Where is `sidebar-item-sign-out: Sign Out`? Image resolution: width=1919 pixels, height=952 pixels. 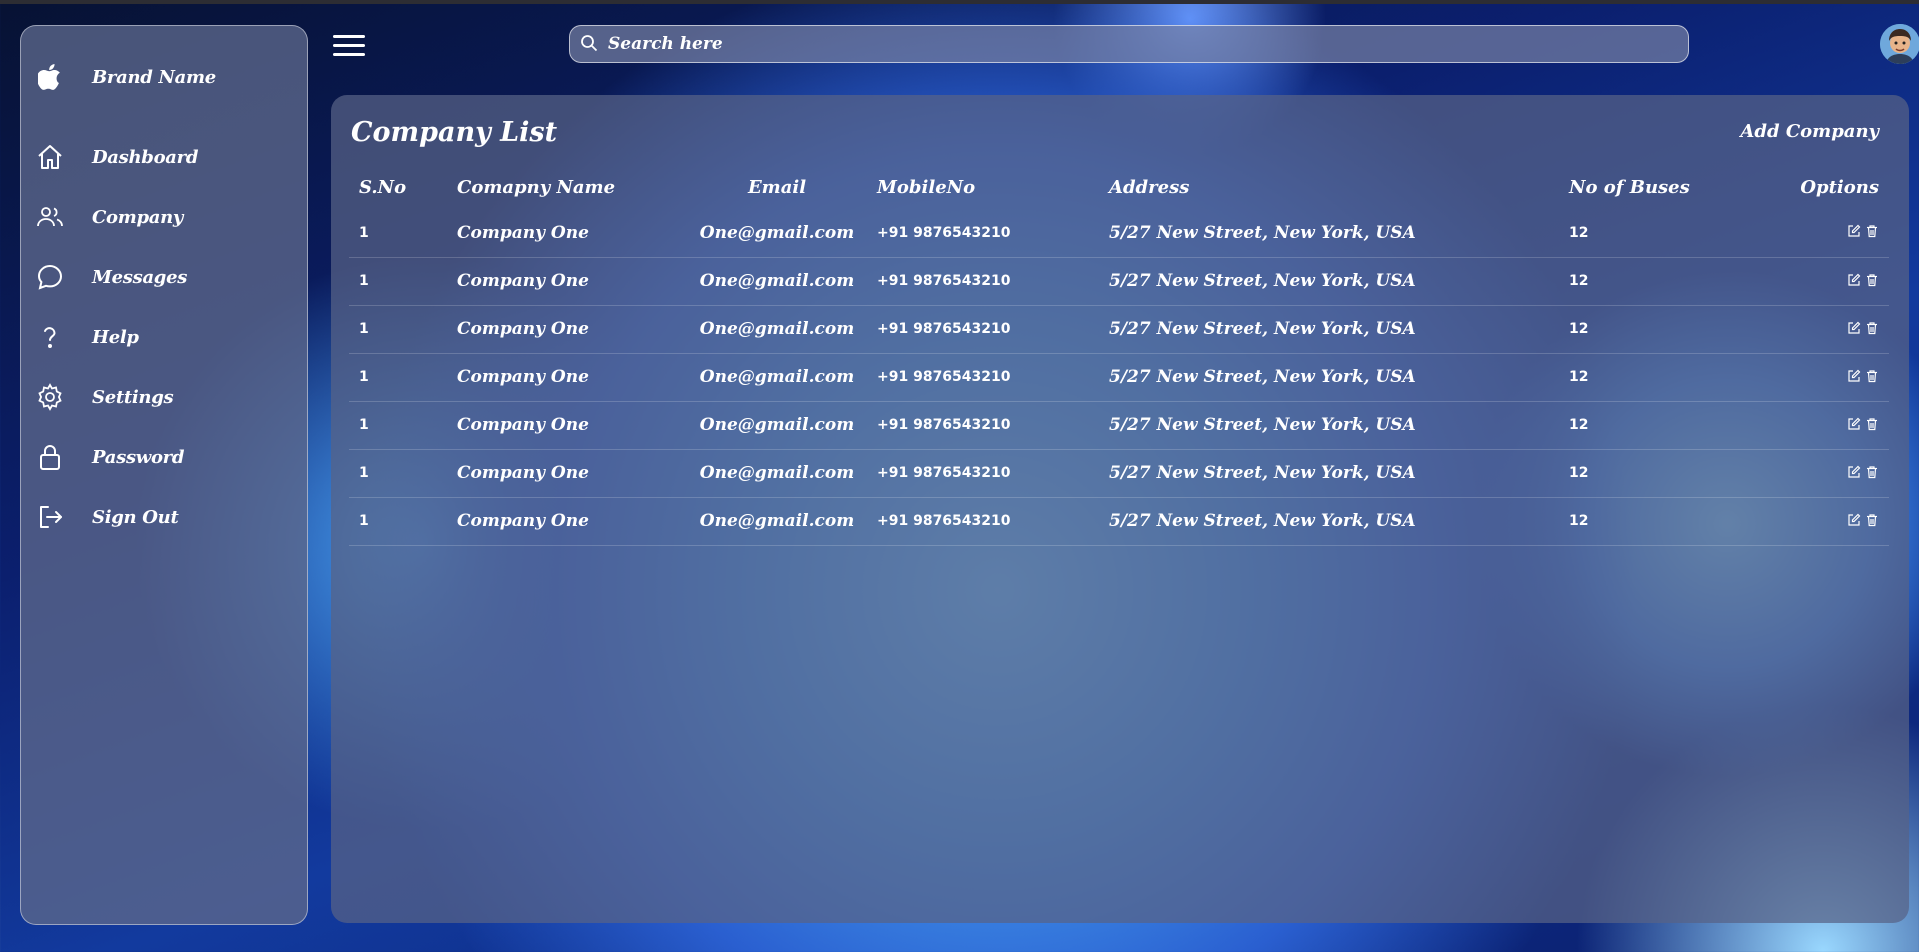
sidebar-item-sign-out: Sign Out is located at coordinates (165, 517).